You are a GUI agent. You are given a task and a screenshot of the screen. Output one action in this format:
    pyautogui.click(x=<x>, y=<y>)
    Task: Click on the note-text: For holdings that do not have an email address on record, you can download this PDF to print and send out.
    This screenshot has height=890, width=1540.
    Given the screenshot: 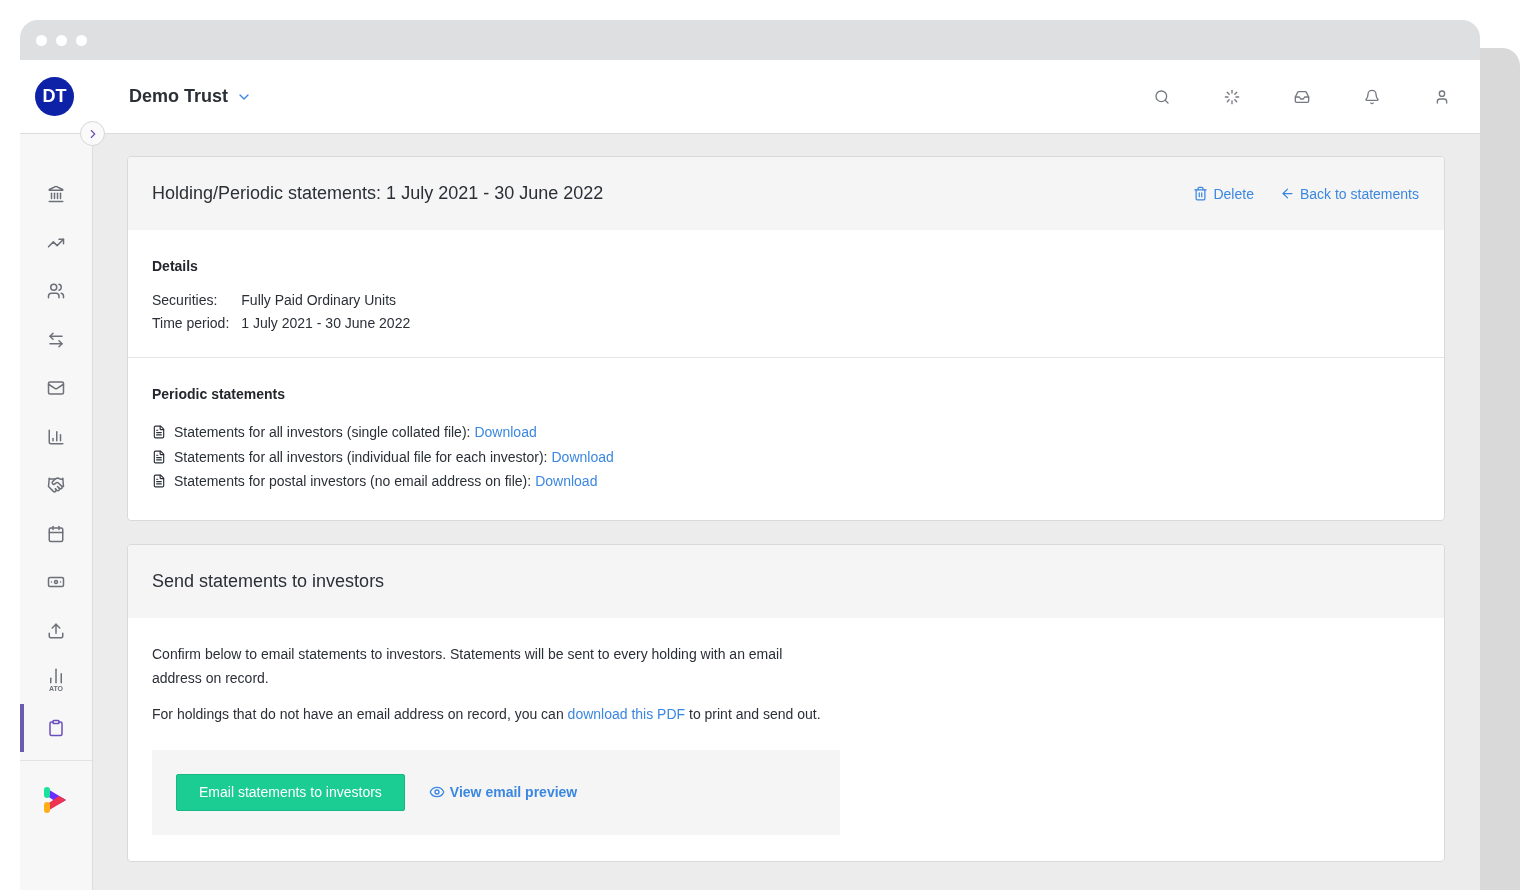 What is the action you would take?
    pyautogui.click(x=487, y=714)
    